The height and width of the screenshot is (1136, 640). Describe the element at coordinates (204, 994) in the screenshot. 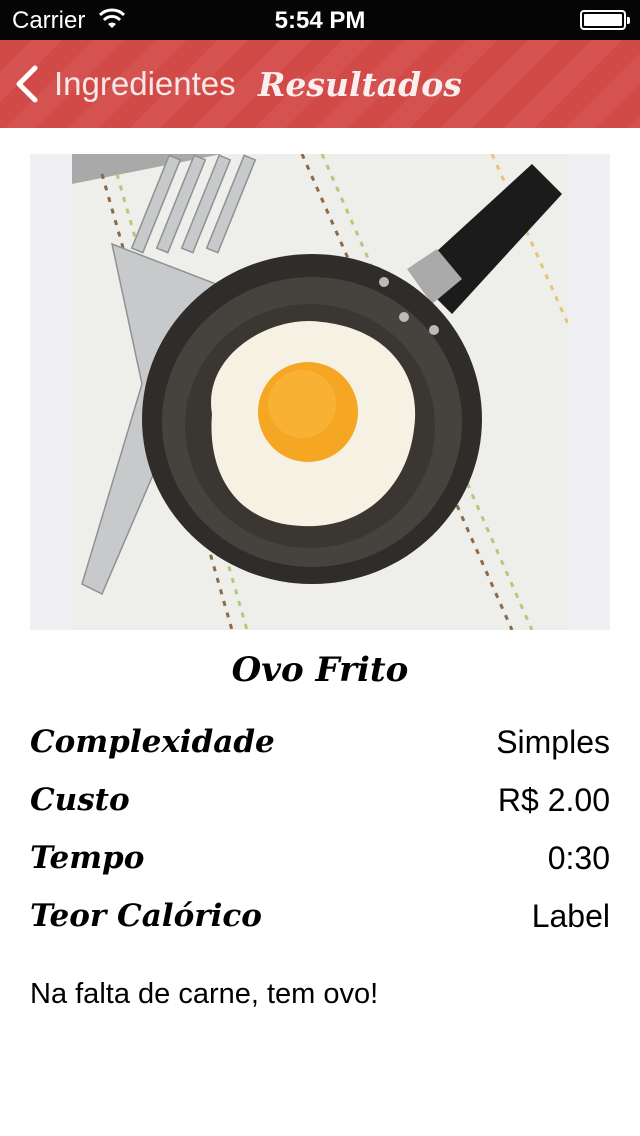

I see `recipe-description: Na falta de carne, tem ovo!` at that location.